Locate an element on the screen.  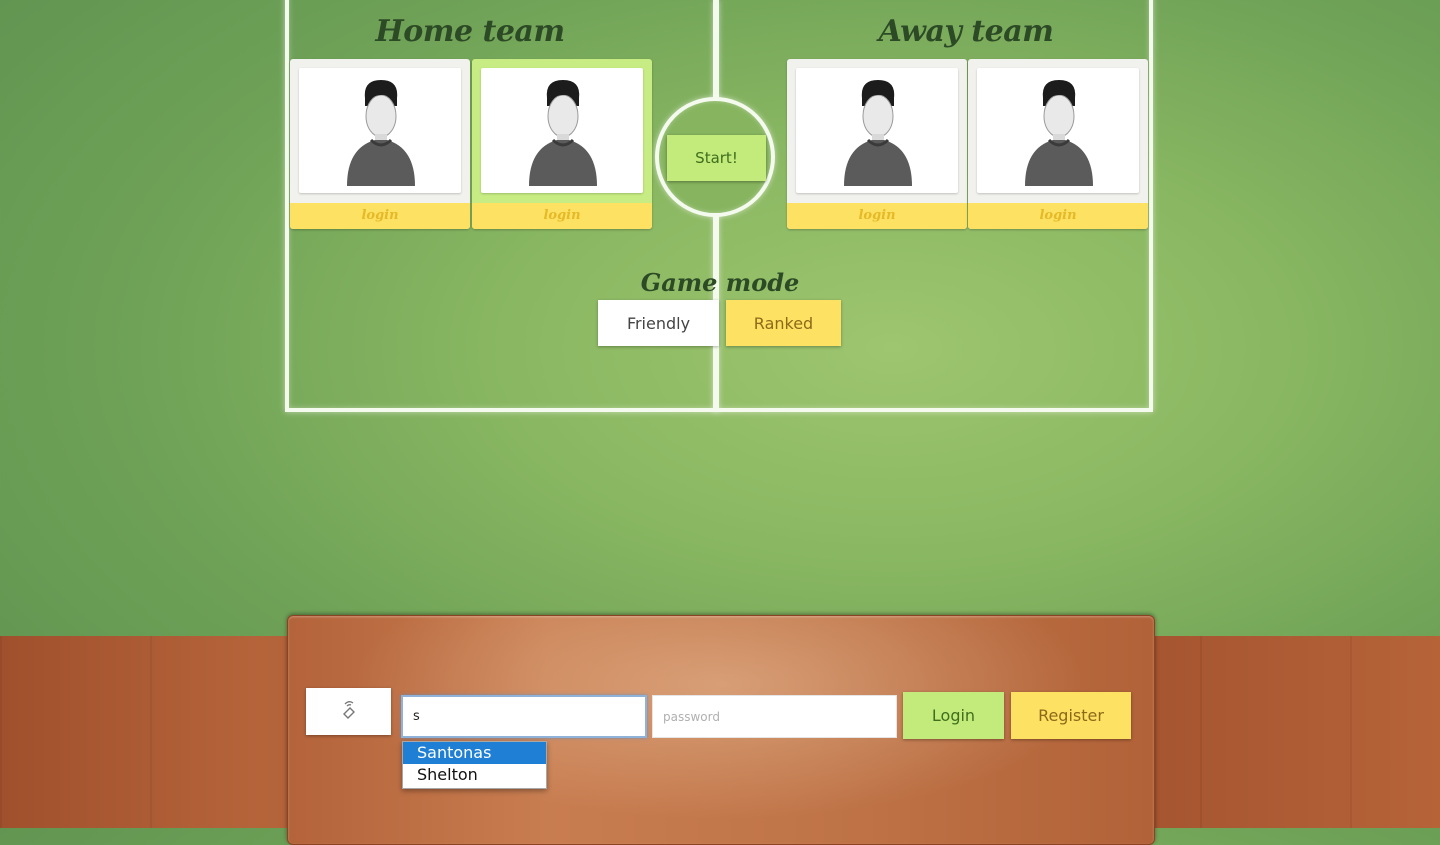
username-suggestions-list: Santonas Shelton is located at coordinates (474, 765).